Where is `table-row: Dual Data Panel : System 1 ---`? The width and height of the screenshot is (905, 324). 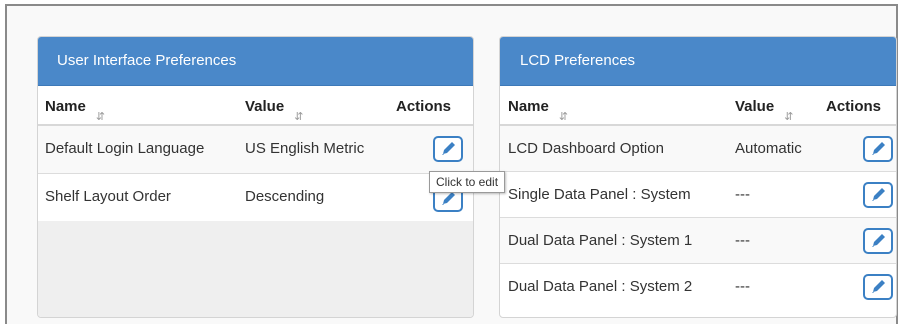
table-row: Dual Data Panel : System 1 --- is located at coordinates (698, 241).